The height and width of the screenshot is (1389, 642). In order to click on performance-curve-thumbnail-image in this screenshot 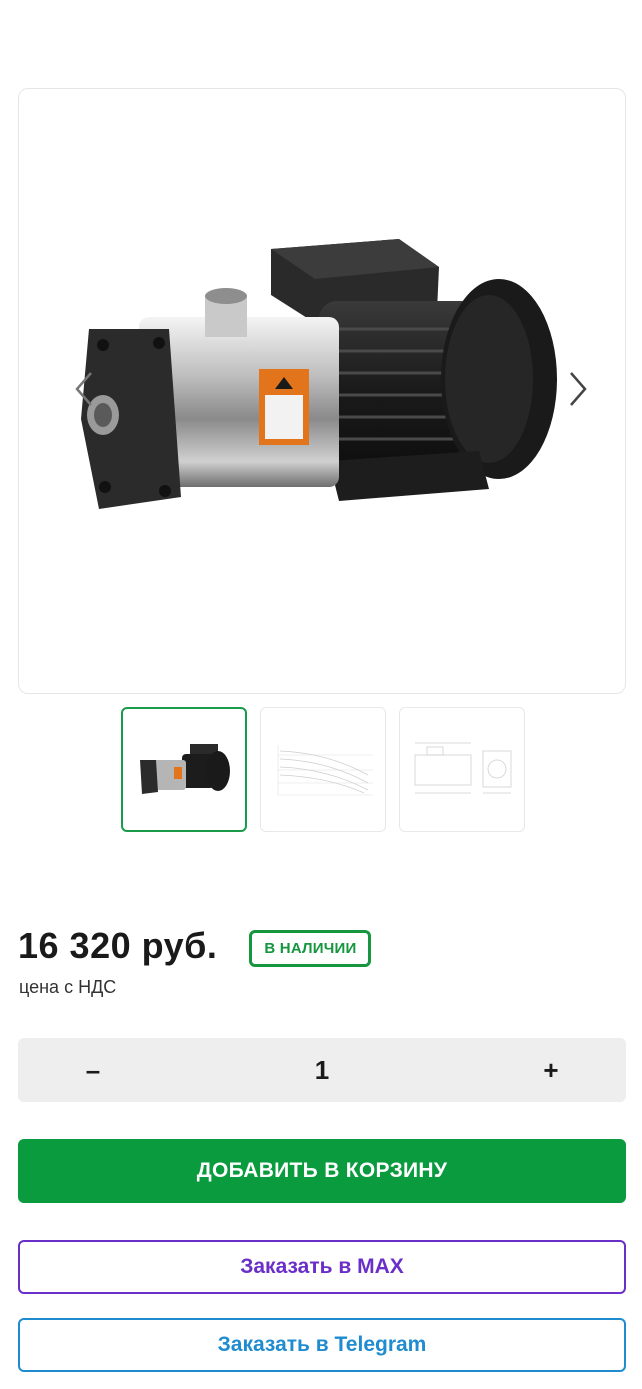, I will do `click(325, 769)`.